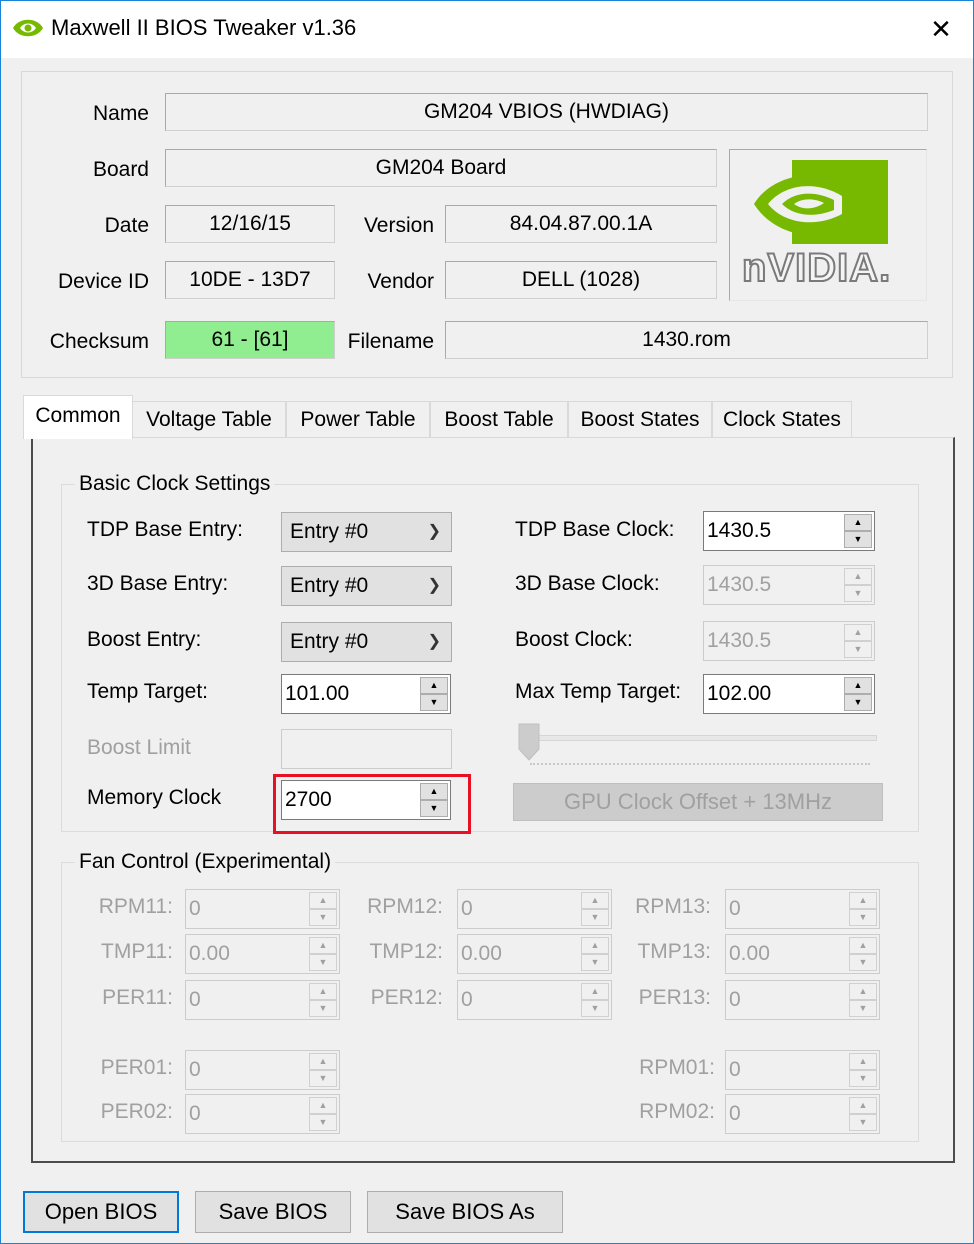 The image size is (974, 1244). What do you see at coordinates (941, 29) in the screenshot?
I see `close-icon: ✕` at bounding box center [941, 29].